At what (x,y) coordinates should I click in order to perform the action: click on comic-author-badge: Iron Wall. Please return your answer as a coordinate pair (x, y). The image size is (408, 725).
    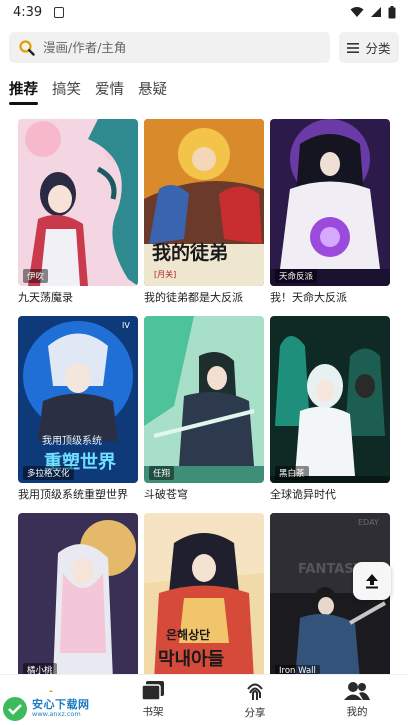
    Looking at the image, I should click on (297, 669).